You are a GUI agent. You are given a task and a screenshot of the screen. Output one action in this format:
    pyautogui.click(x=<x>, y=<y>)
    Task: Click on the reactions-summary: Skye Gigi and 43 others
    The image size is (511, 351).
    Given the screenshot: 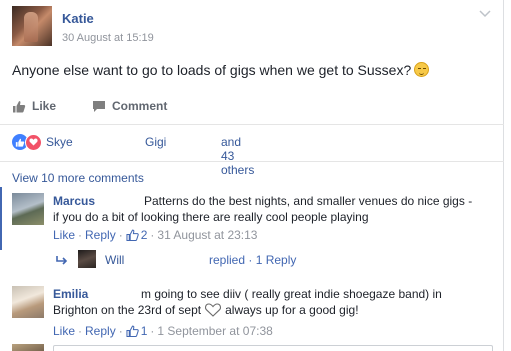 What is the action you would take?
    pyautogui.click(x=133, y=155)
    